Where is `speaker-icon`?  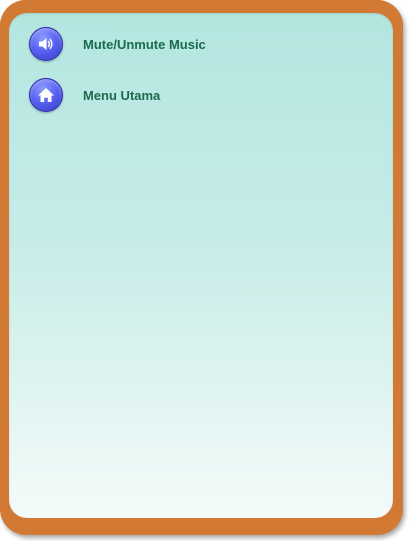 speaker-icon is located at coordinates (46, 44).